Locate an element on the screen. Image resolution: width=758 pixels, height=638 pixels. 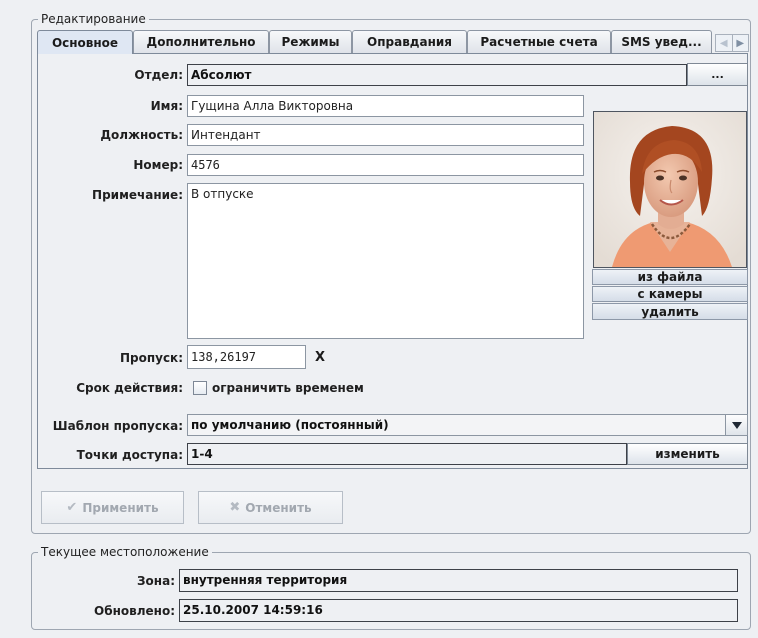
tab-excuses: Оправдания is located at coordinates (409, 41).